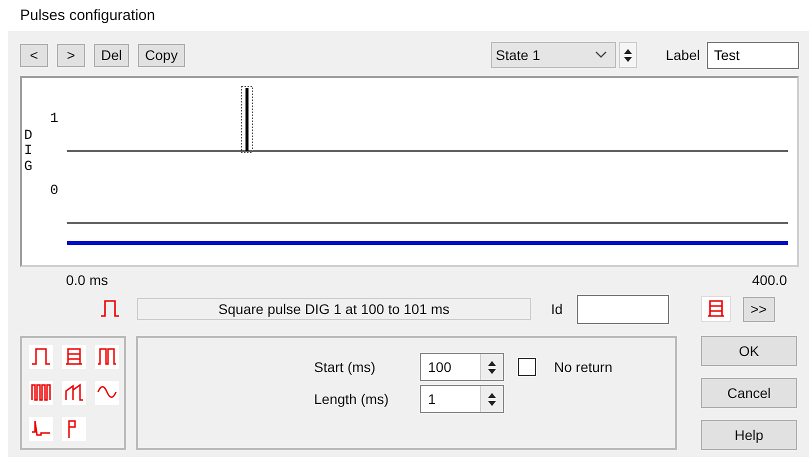 The height and width of the screenshot is (464, 809). I want to click on pulse-type-button, so click(715, 309).